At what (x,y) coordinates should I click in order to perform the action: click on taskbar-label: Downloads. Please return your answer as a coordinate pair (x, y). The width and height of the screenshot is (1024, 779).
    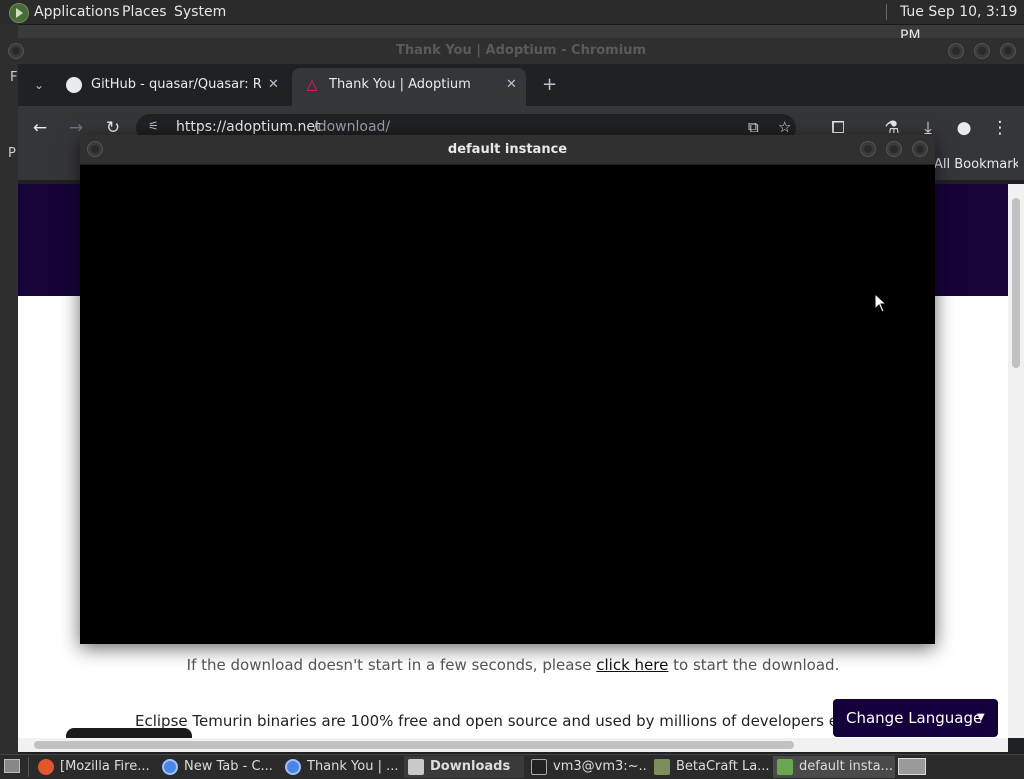
    Looking at the image, I should click on (470, 766).